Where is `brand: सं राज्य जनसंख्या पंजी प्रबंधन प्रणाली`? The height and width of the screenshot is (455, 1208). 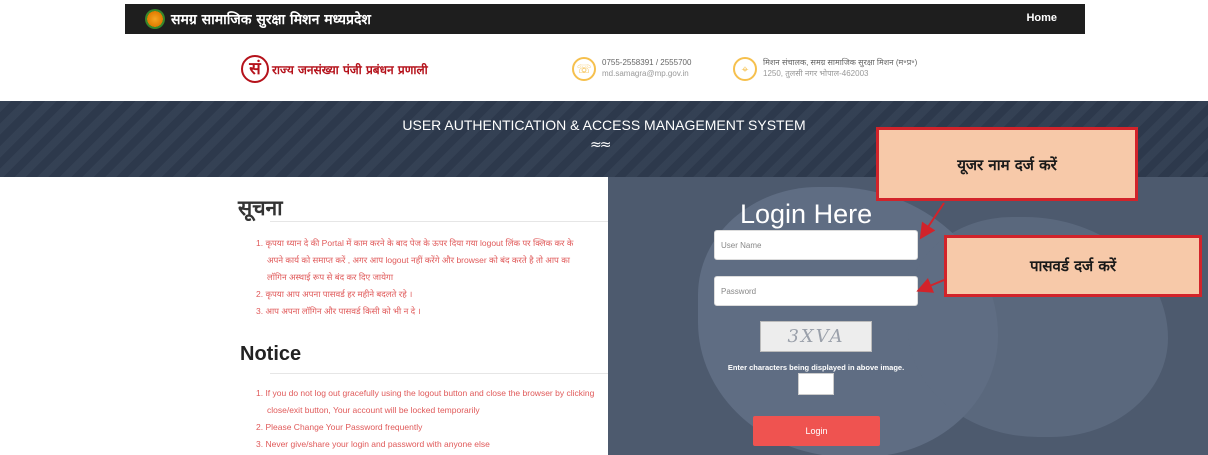 brand: सं राज्य जनसंख्या पंजी प्रबंधन प्रणाली is located at coordinates (334, 69).